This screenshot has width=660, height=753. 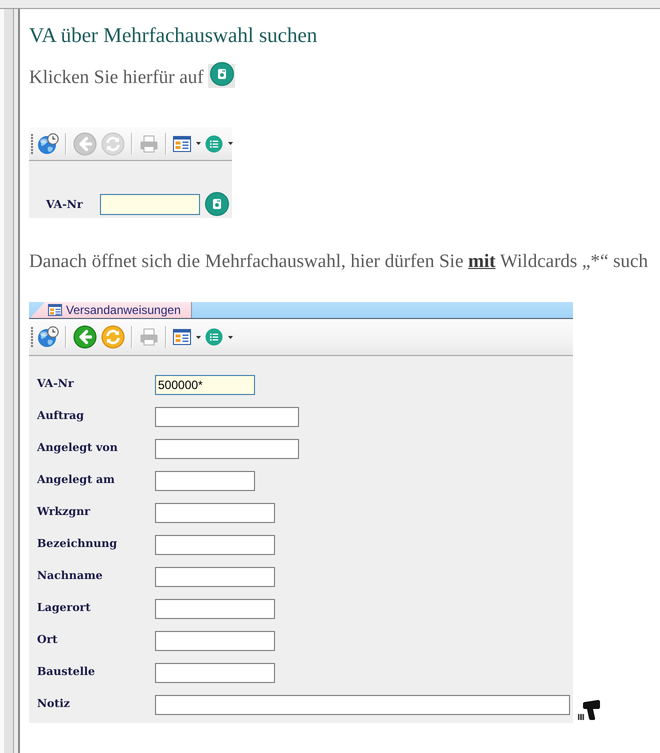 What do you see at coordinates (64, 607) in the screenshot?
I see `field-label: Lagerort` at bounding box center [64, 607].